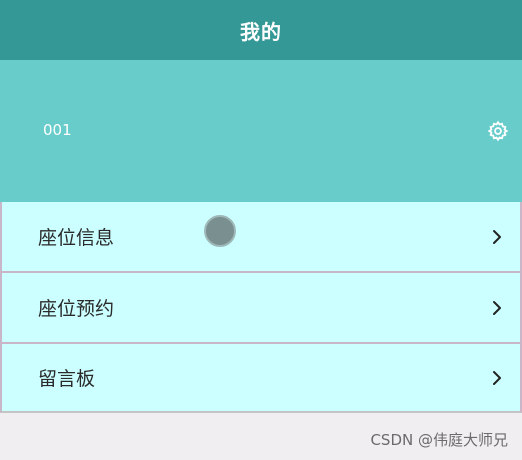  What do you see at coordinates (76, 309) in the screenshot?
I see `menu-item-label: 座位预约` at bounding box center [76, 309].